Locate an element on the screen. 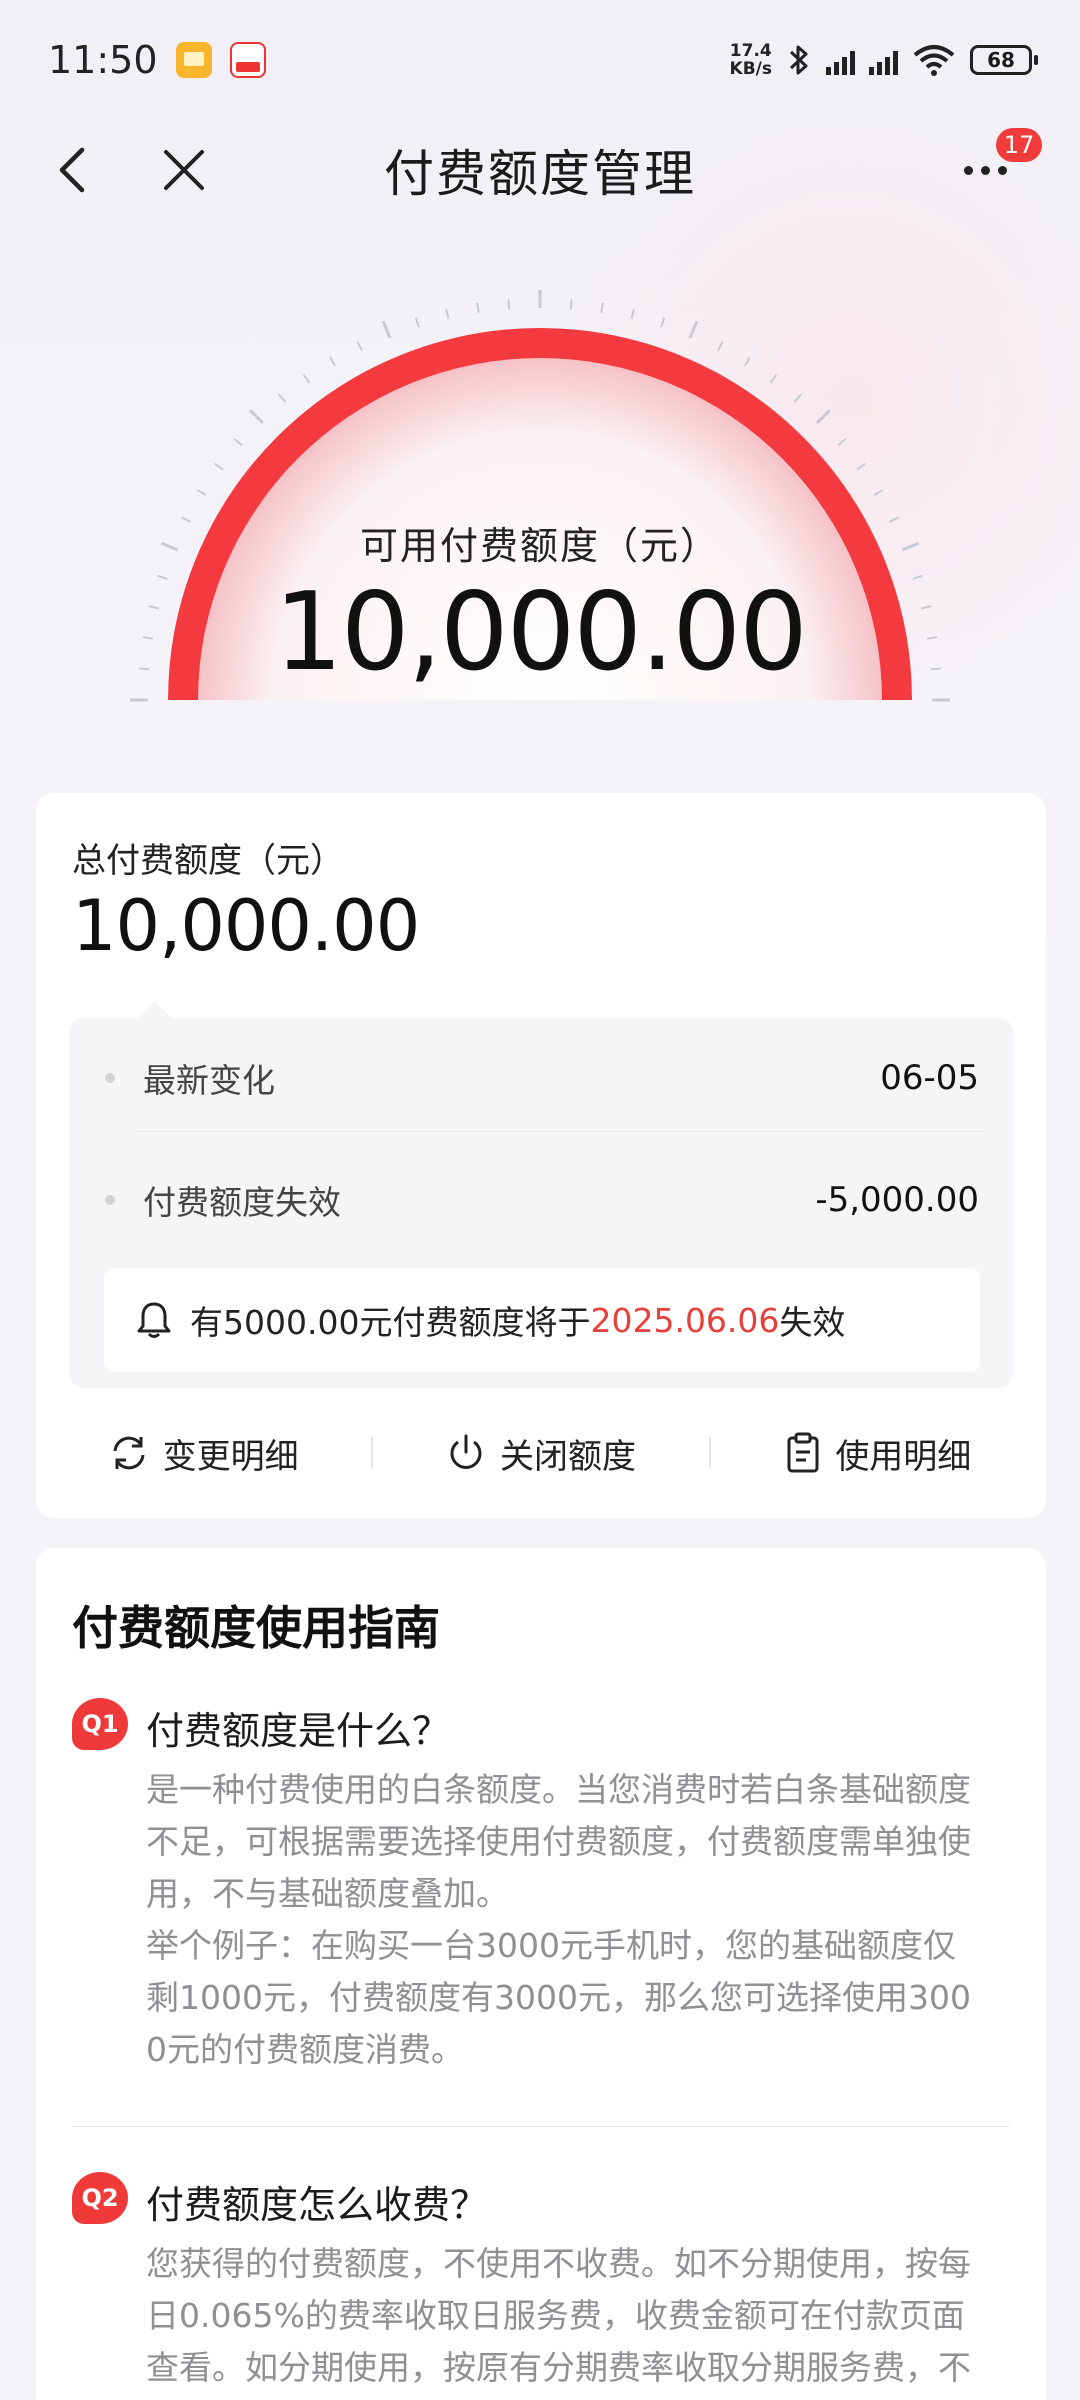 The width and height of the screenshot is (1080, 2400). bluetooth-icon is located at coordinates (798, 60).